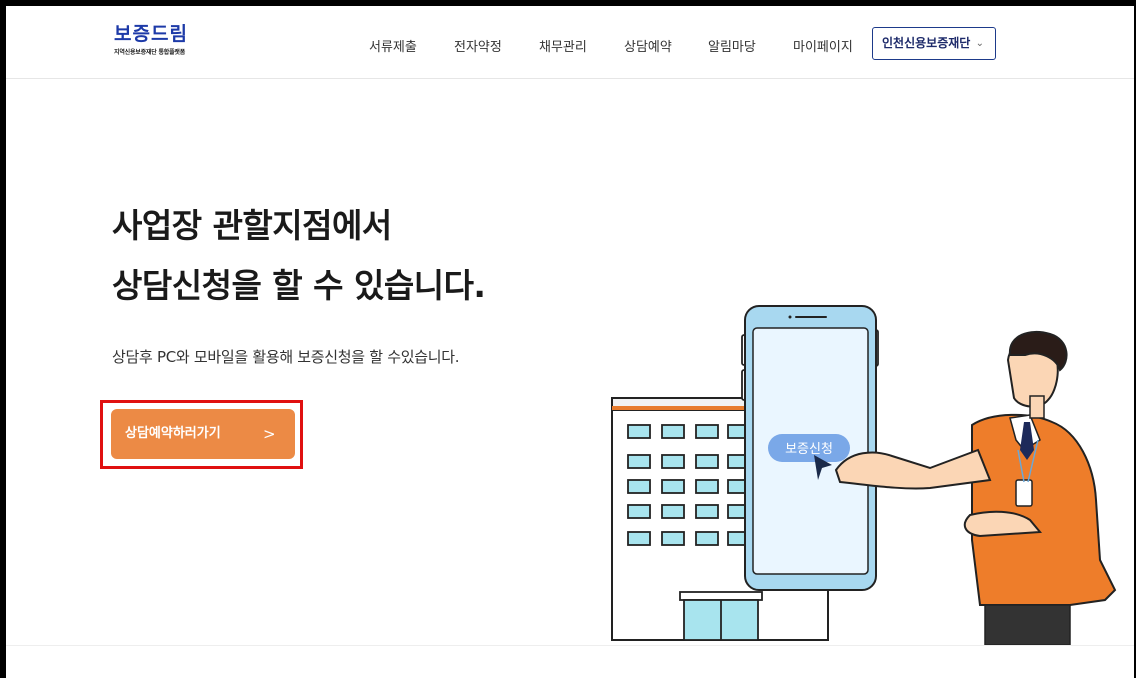 The width and height of the screenshot is (1136, 678). Describe the element at coordinates (975, 487) in the screenshot. I see `consultant-illustration` at that location.